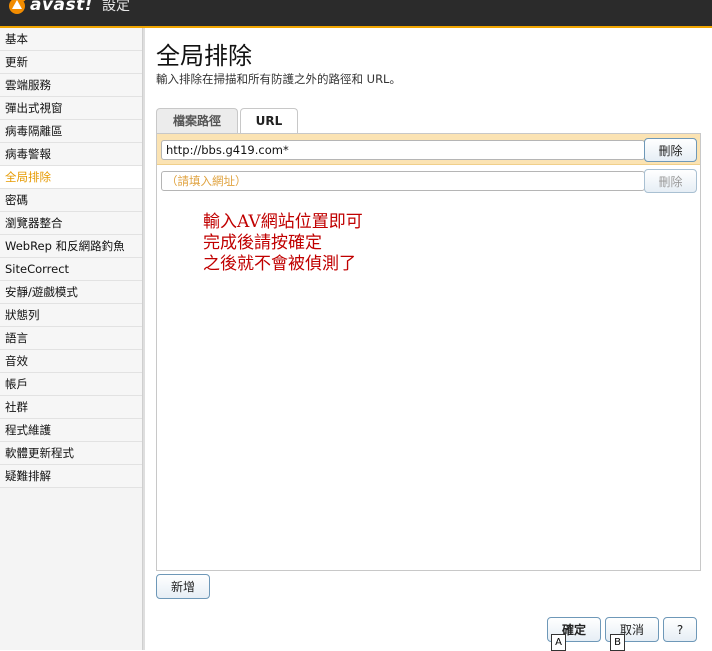 The width and height of the screenshot is (712, 651). What do you see at coordinates (278, 79) in the screenshot?
I see `page-description: 輸入排除在掃描和所有防護之外的路徑和 URL。` at bounding box center [278, 79].